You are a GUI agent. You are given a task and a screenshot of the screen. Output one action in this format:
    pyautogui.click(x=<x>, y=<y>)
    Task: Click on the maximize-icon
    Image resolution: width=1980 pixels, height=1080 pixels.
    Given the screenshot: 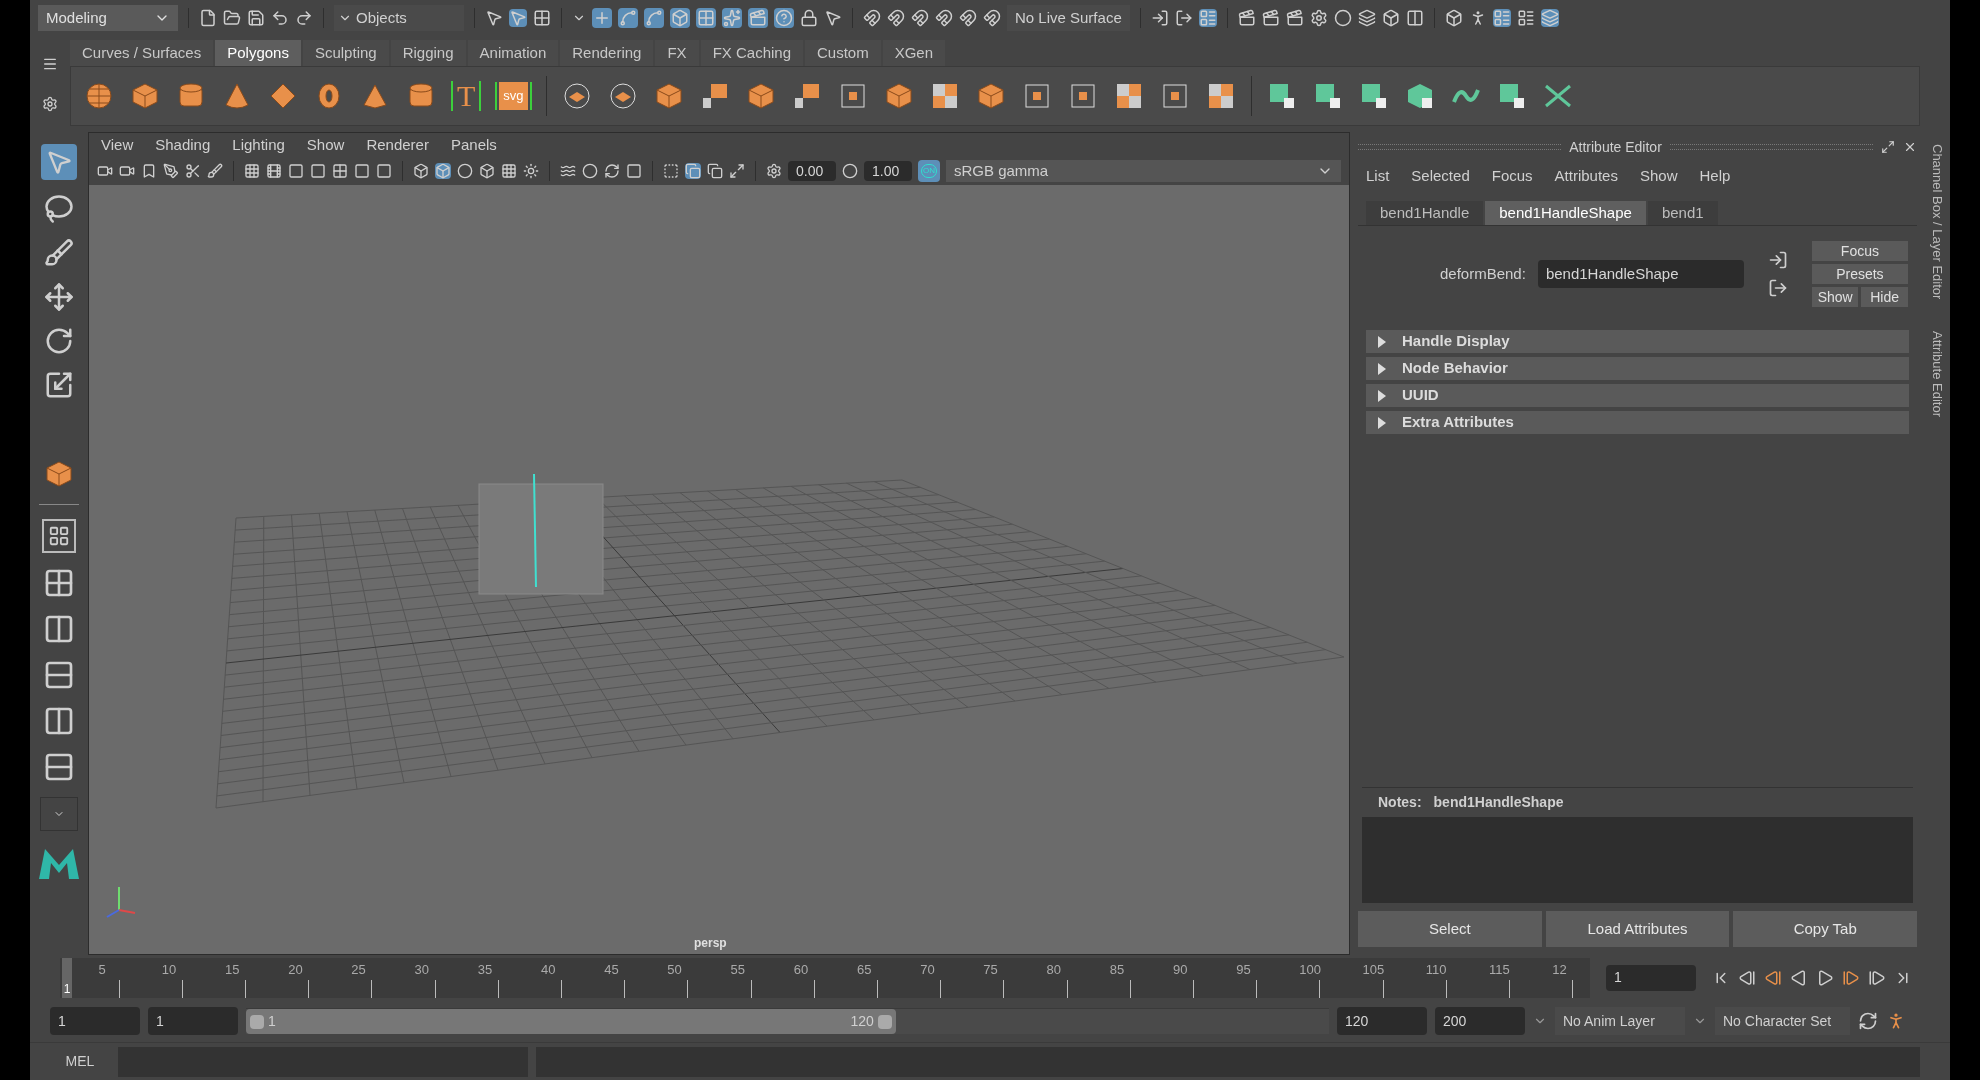 What is the action you would take?
    pyautogui.click(x=737, y=171)
    